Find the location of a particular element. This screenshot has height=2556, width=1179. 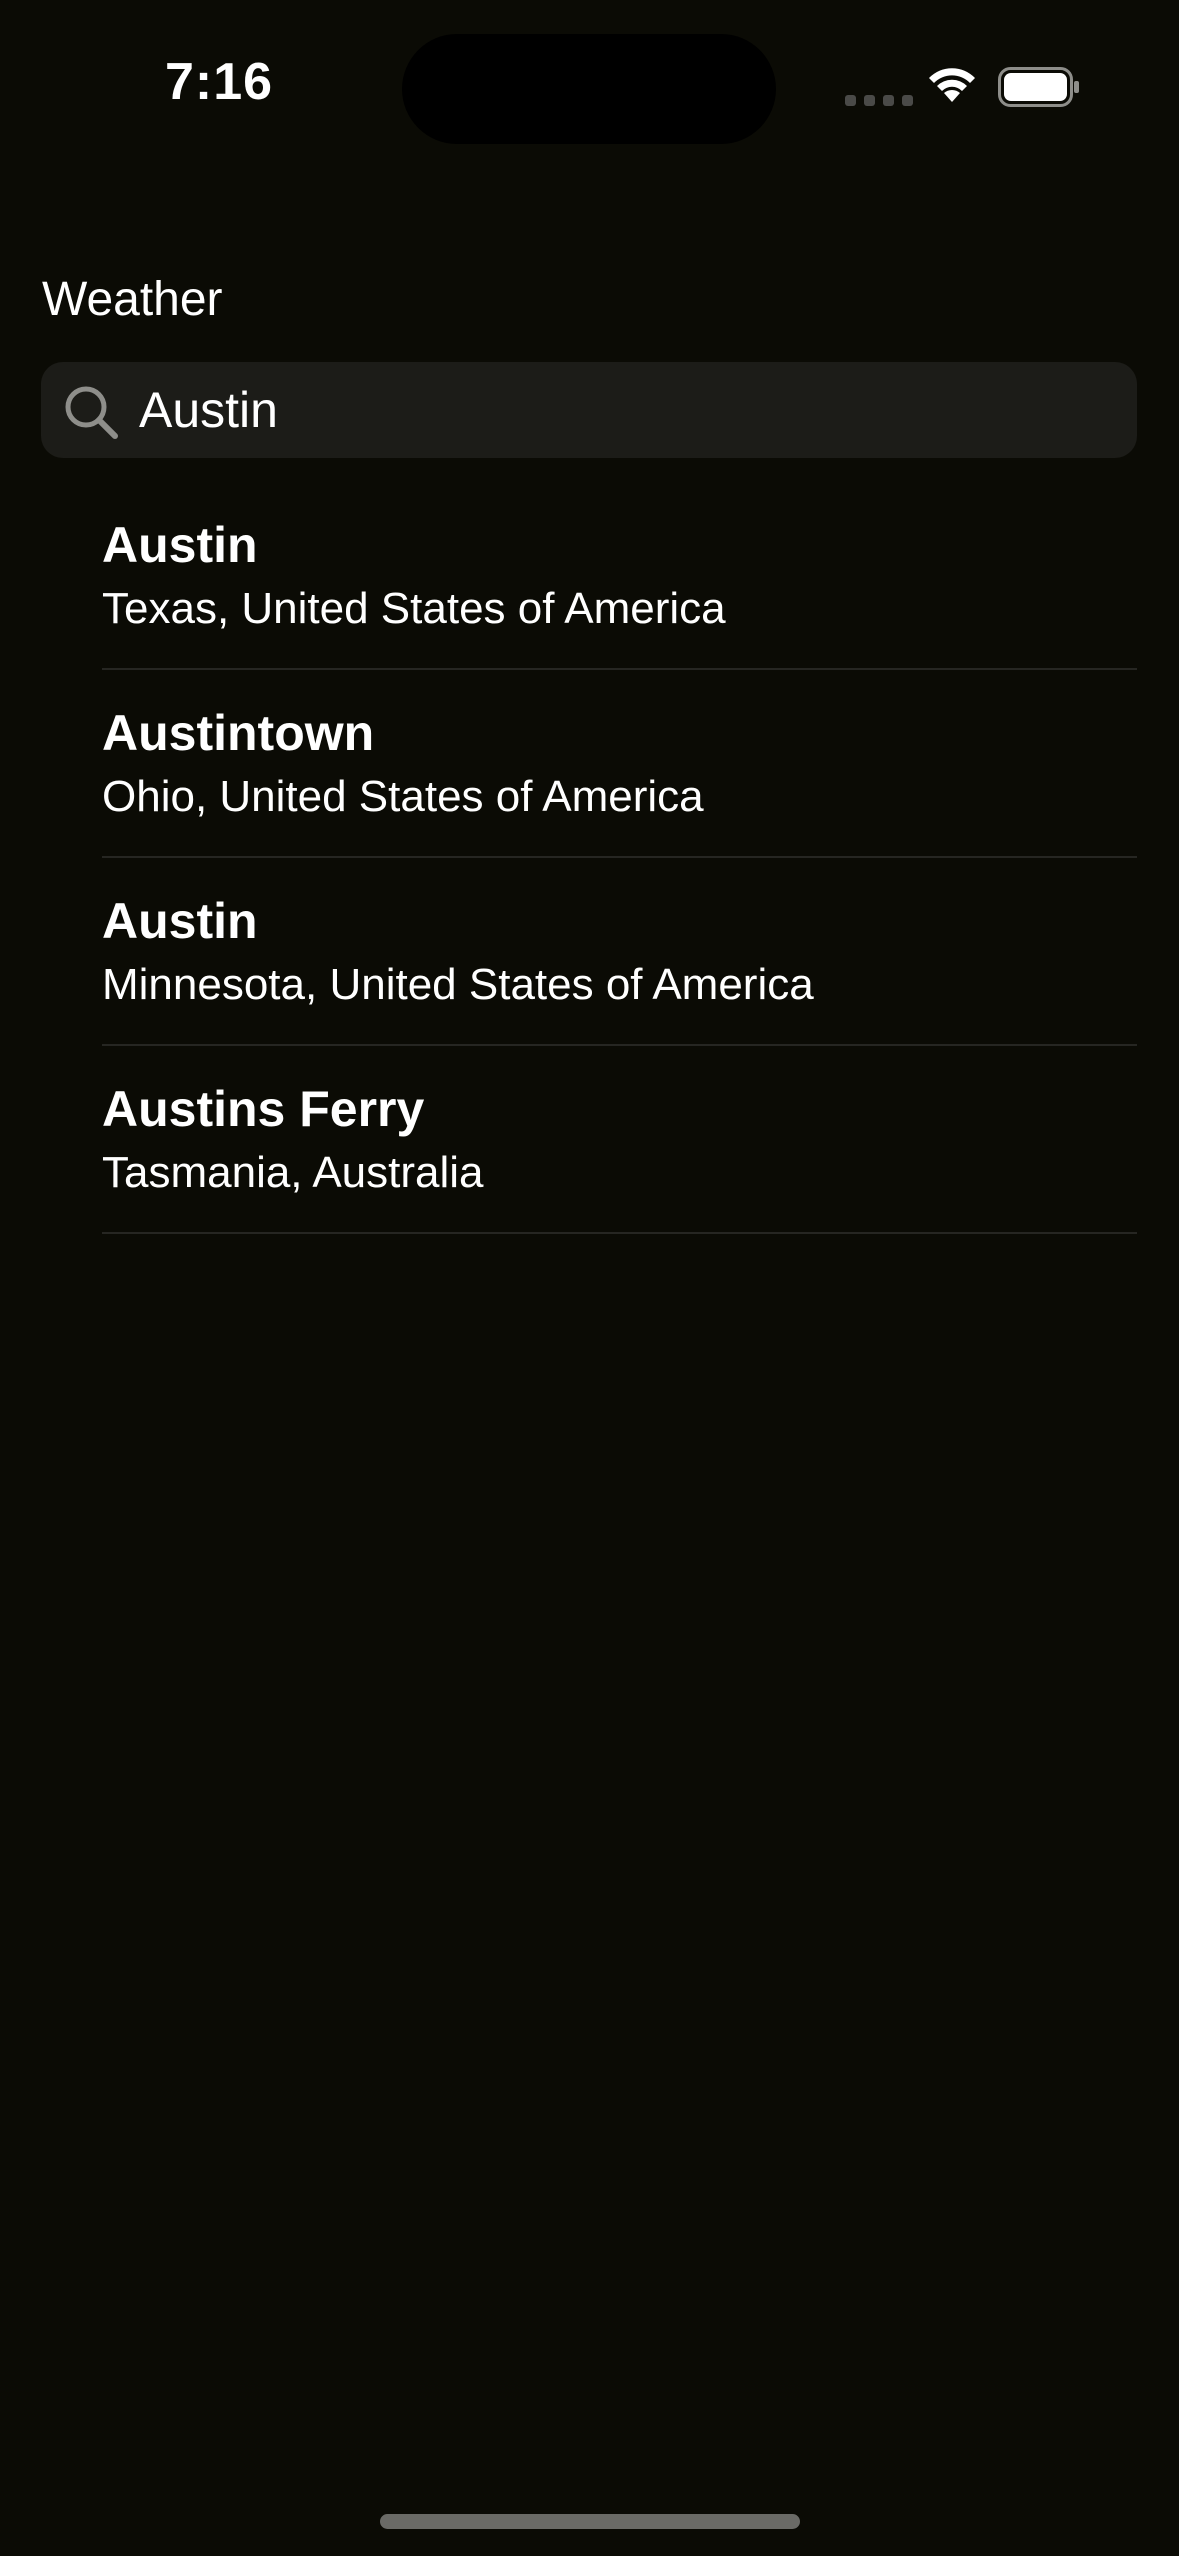

search-input is located at coordinates (619, 410).